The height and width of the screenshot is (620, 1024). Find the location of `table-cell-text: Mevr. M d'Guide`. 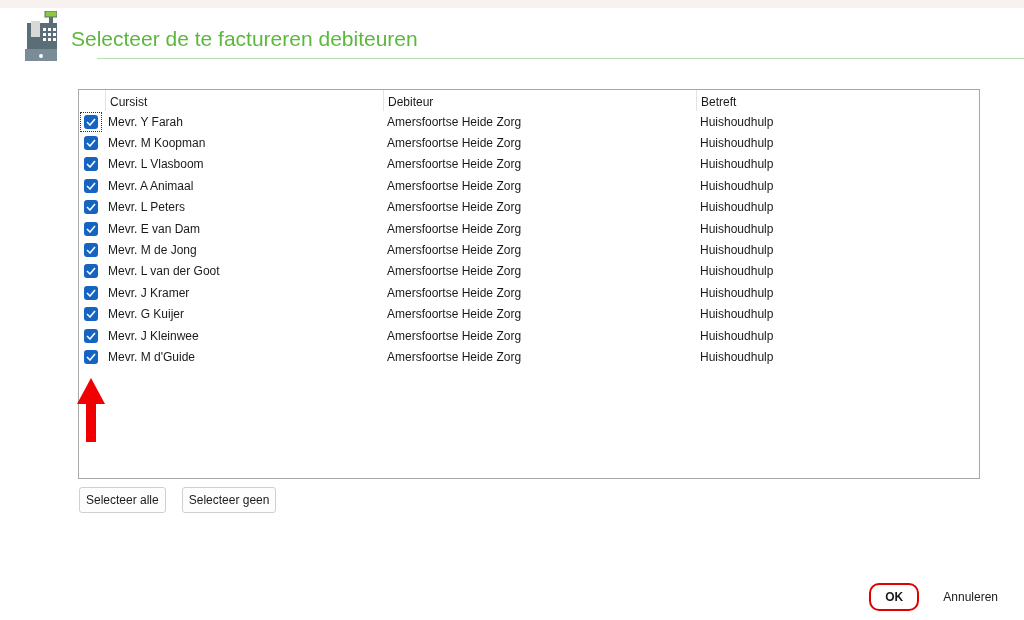

table-cell-text: Mevr. M d'Guide is located at coordinates (151, 357).